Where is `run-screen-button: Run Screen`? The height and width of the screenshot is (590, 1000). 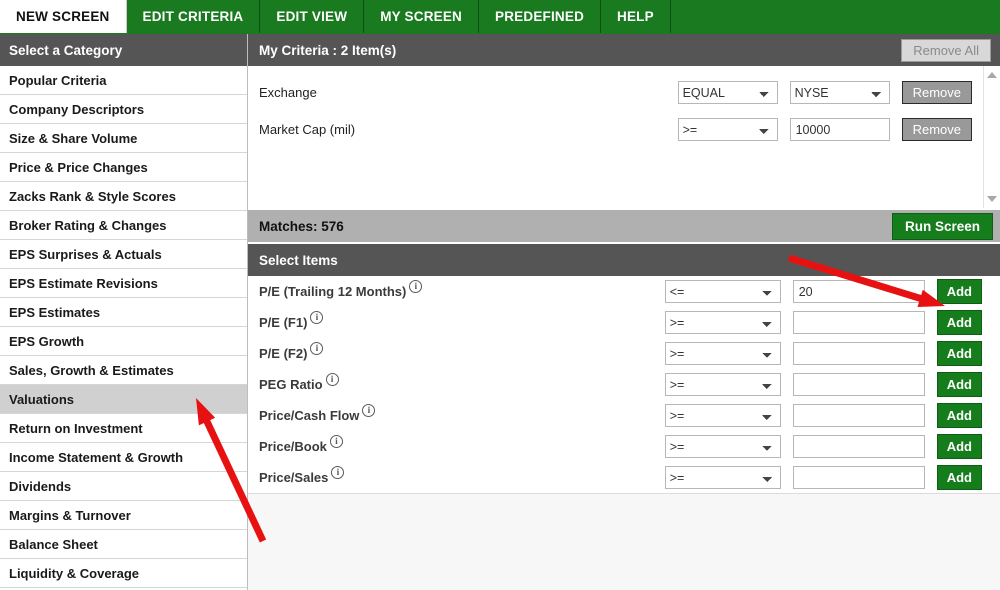
run-screen-button: Run Screen is located at coordinates (942, 226).